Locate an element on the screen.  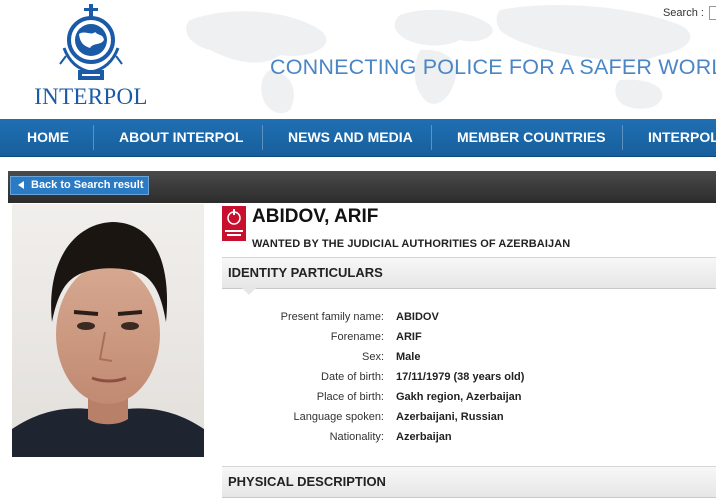
detail-label: Language spoken: is located at coordinates (338, 417).